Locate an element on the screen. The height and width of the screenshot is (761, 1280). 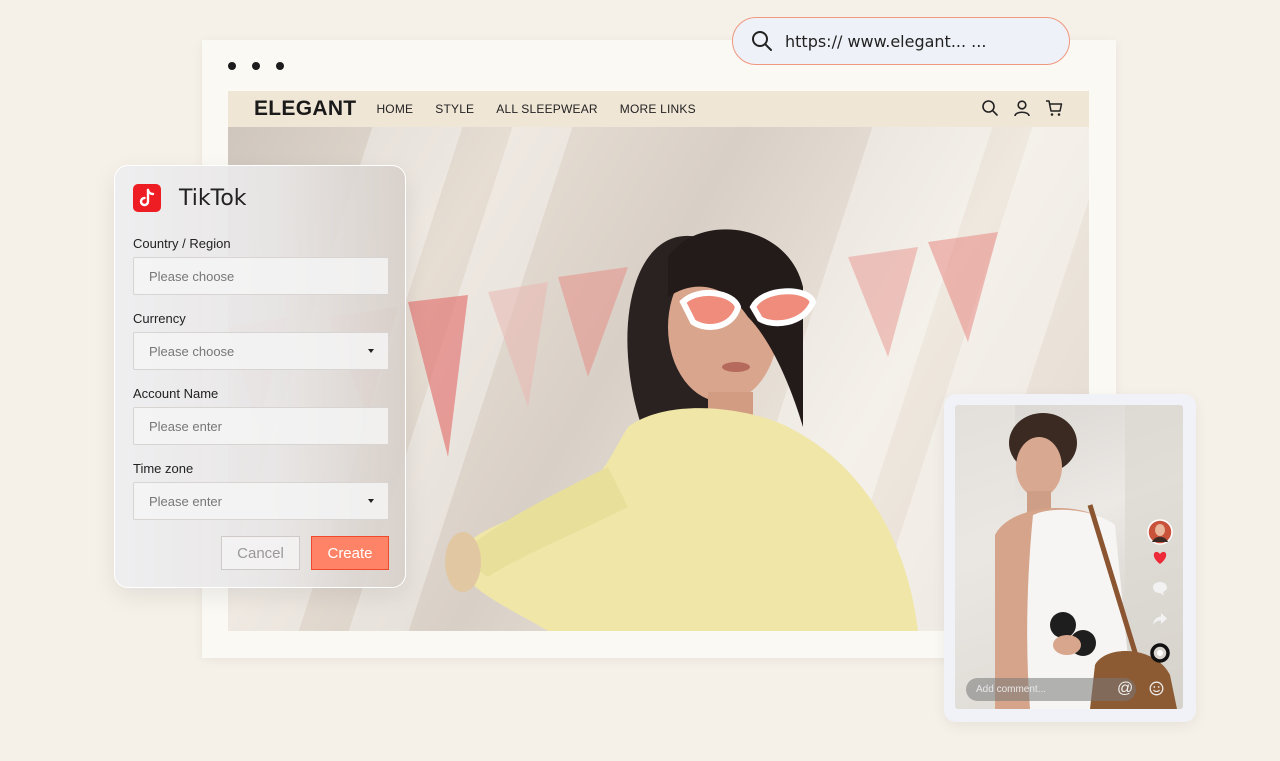
share-icon is located at coordinates (1160, 619).